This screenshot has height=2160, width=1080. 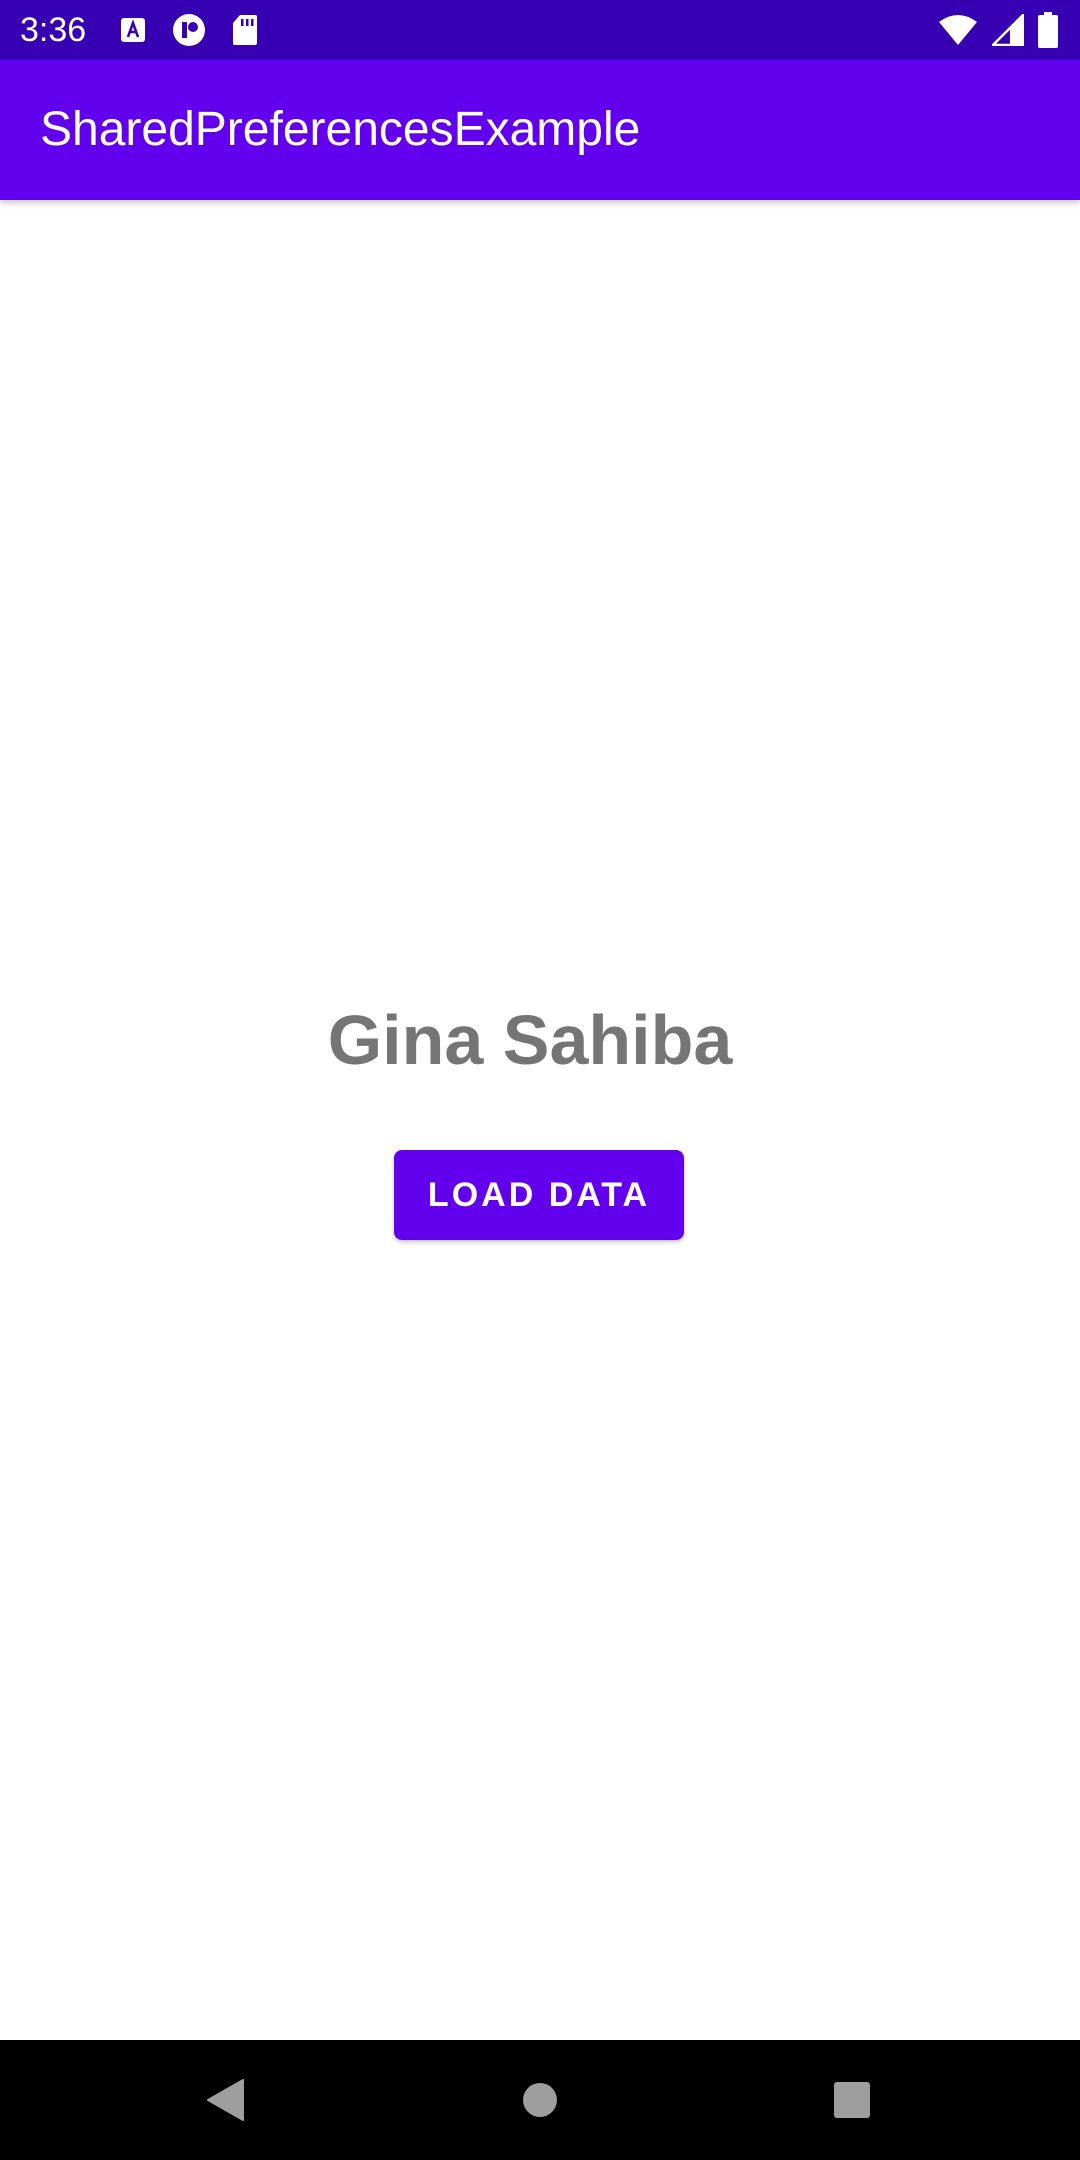 What do you see at coordinates (1008, 30) in the screenshot?
I see `cell-signal-icon` at bounding box center [1008, 30].